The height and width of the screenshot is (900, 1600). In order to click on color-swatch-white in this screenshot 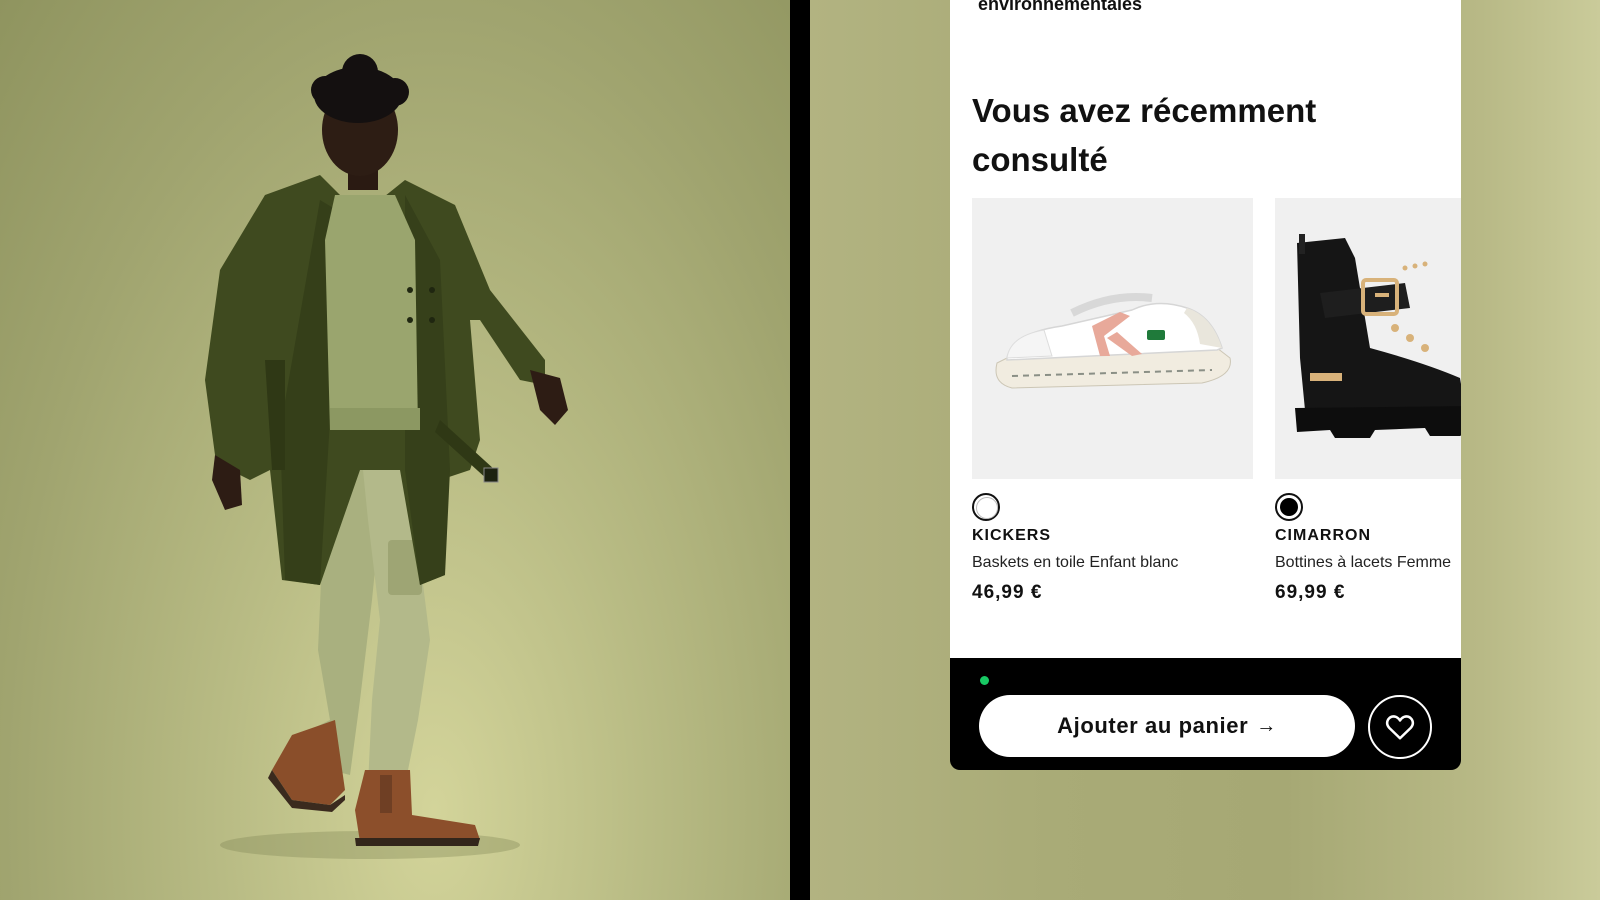, I will do `click(986, 507)`.